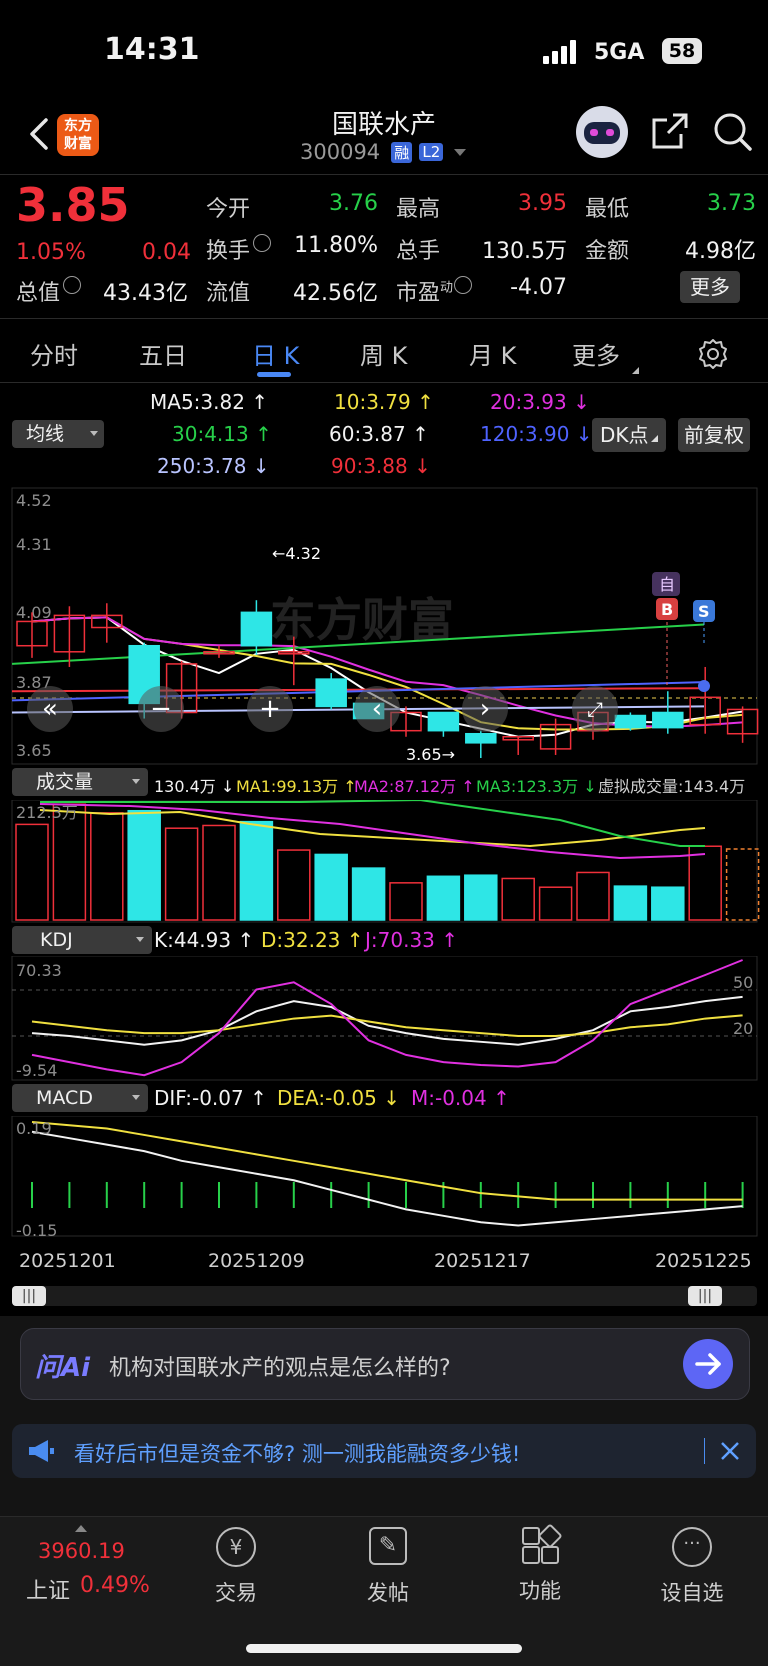  Describe the element at coordinates (619, 52) in the screenshot. I see `network-label: 5GA` at that location.